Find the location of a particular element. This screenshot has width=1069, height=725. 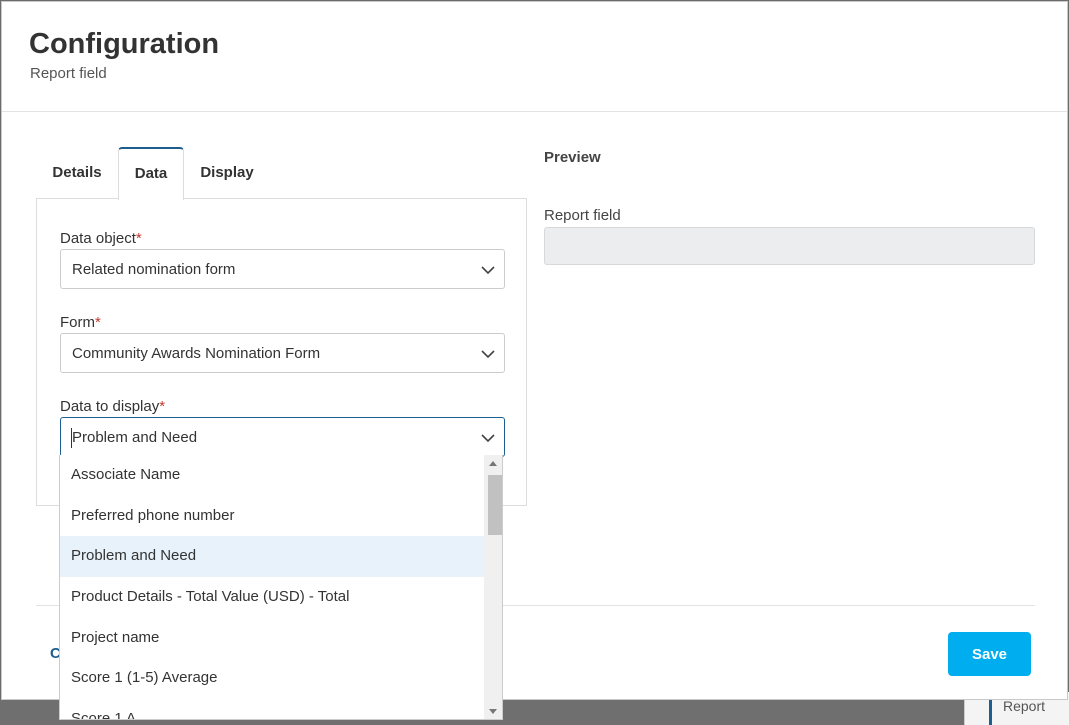

dropdown-option-highlighted: Problem and Need is located at coordinates (272, 557).